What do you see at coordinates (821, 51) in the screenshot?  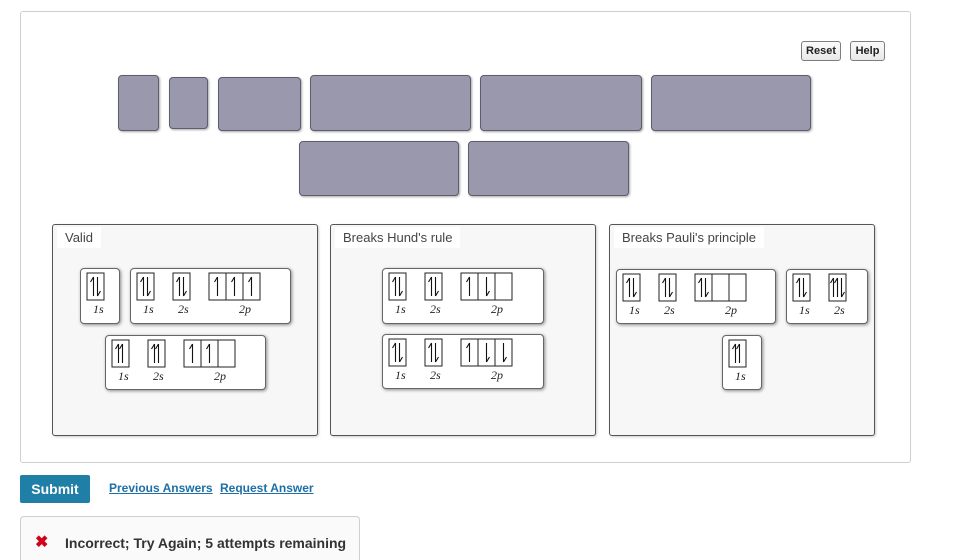 I see `reset-button: Reset` at bounding box center [821, 51].